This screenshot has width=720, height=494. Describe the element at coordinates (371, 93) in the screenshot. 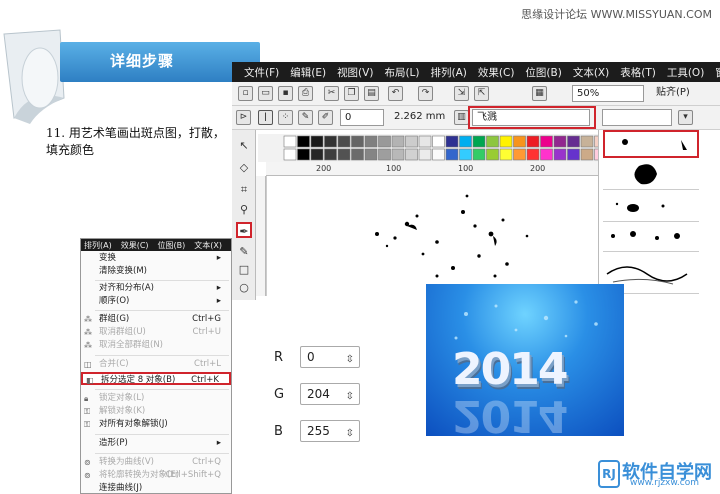

I see `paste-icon: ▤` at that location.